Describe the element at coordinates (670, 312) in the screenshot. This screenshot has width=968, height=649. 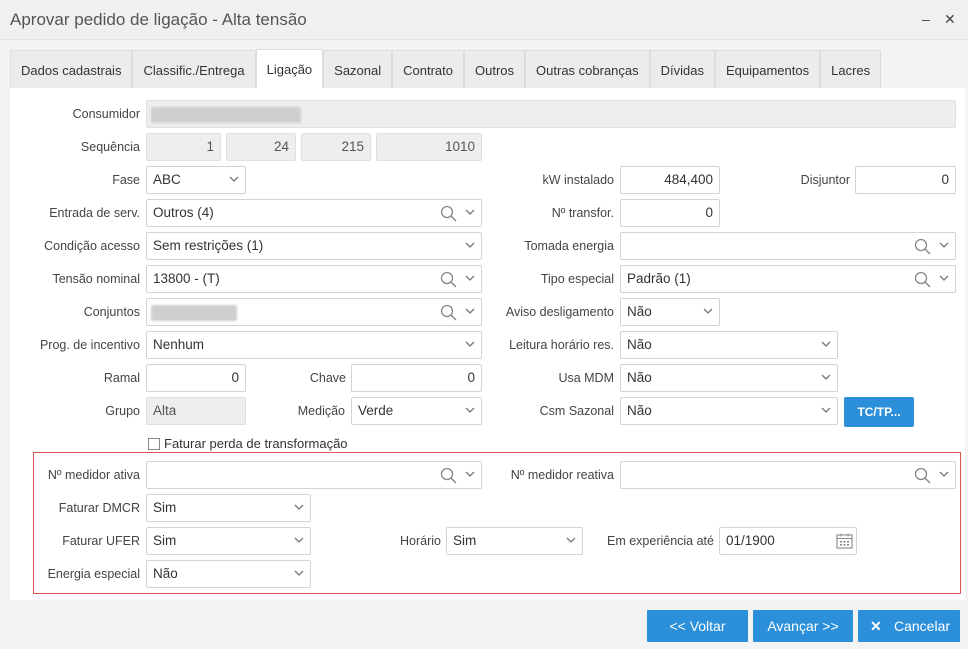
I see `aviso-desligamento-select: Não` at that location.